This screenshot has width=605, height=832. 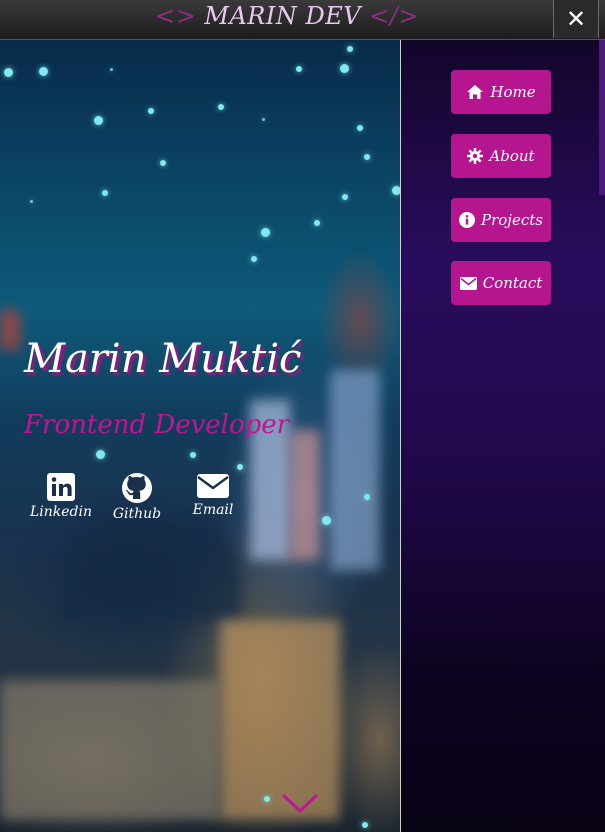 I want to click on nav-item-label: Home, so click(x=513, y=92).